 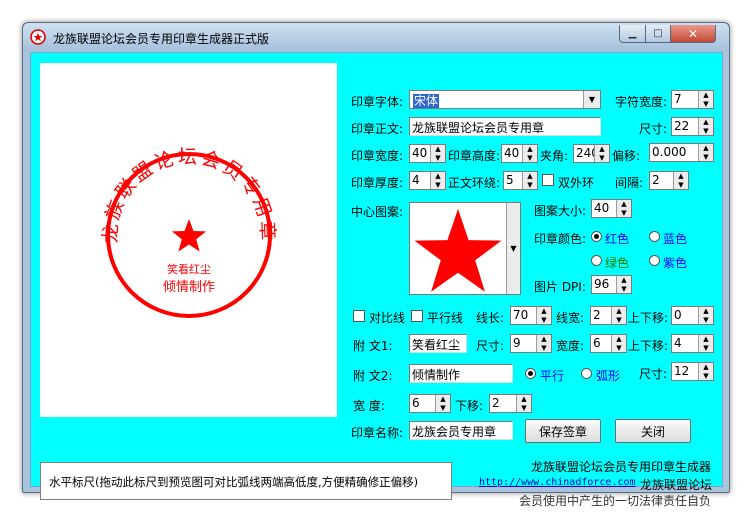 What do you see at coordinates (563, 431) in the screenshot?
I see `save-seal-button: 保存签章` at bounding box center [563, 431].